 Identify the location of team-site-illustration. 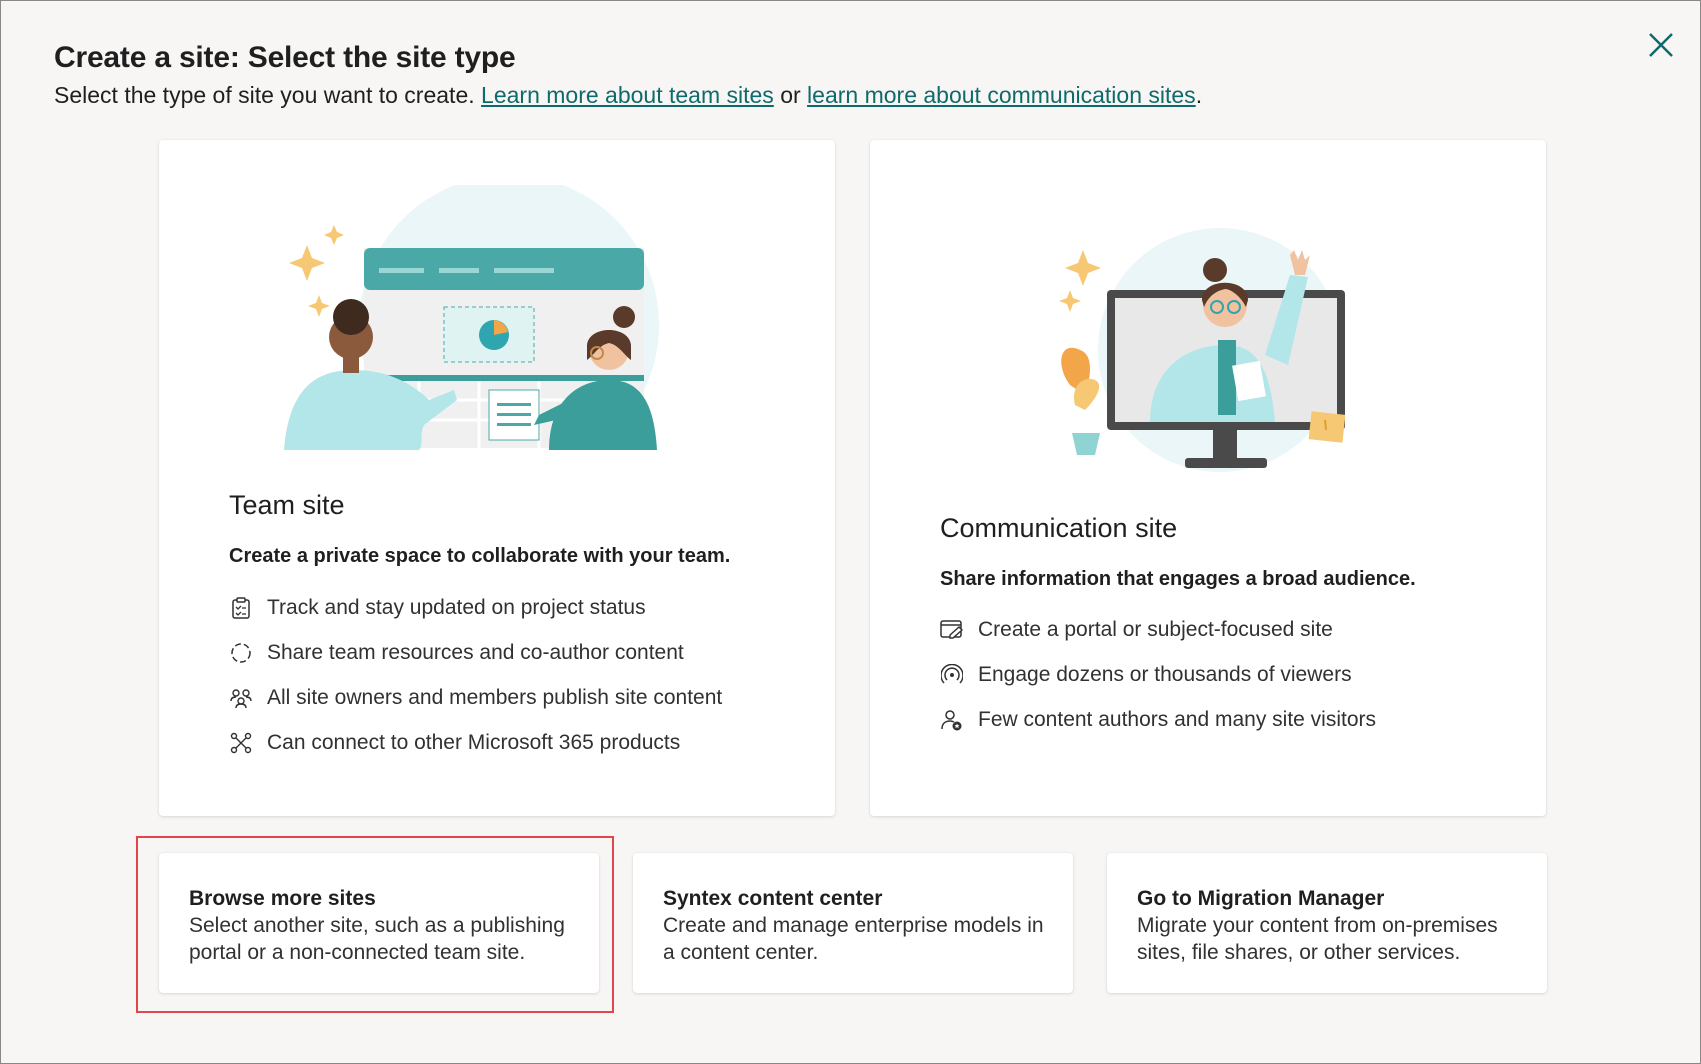
(494, 325).